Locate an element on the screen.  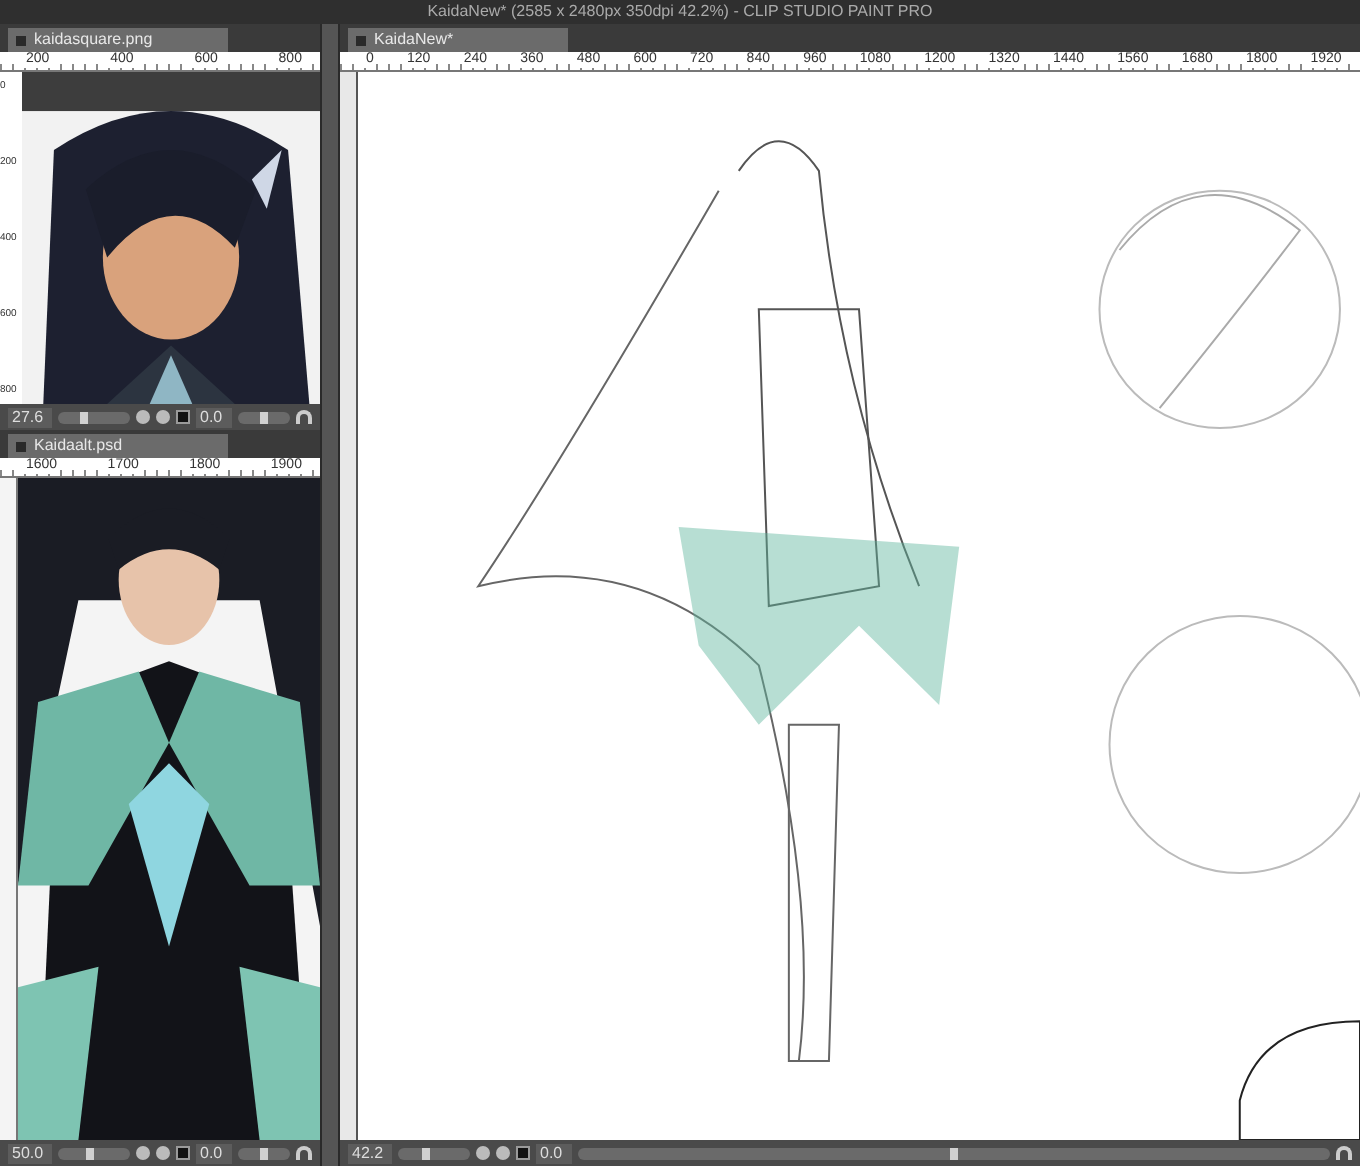
document-tab: KaidaNew* is located at coordinates (458, 40).